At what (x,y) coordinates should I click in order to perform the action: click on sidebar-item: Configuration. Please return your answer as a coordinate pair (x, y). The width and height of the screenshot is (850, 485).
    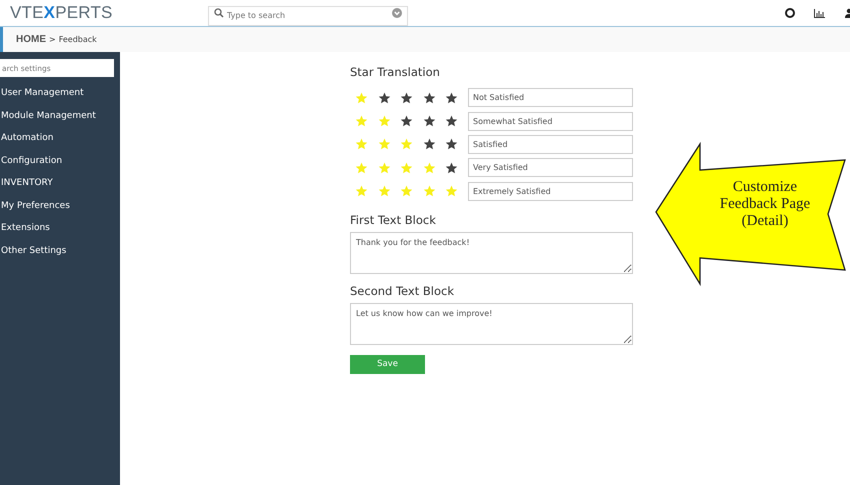
    Looking at the image, I should click on (60, 161).